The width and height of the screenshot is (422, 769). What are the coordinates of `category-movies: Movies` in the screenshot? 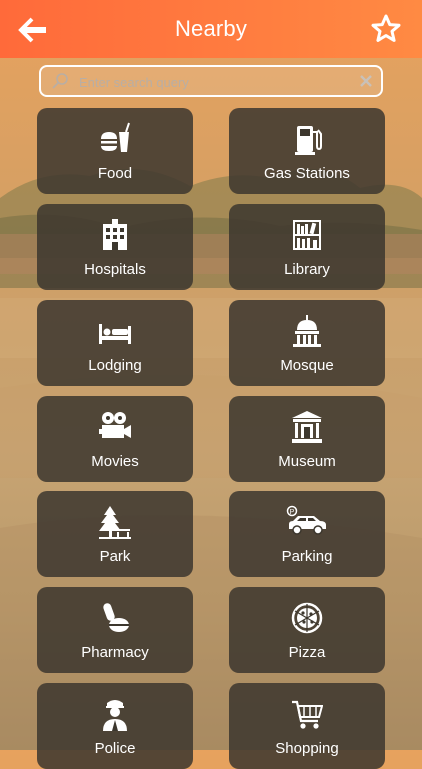 It's located at (115, 439).